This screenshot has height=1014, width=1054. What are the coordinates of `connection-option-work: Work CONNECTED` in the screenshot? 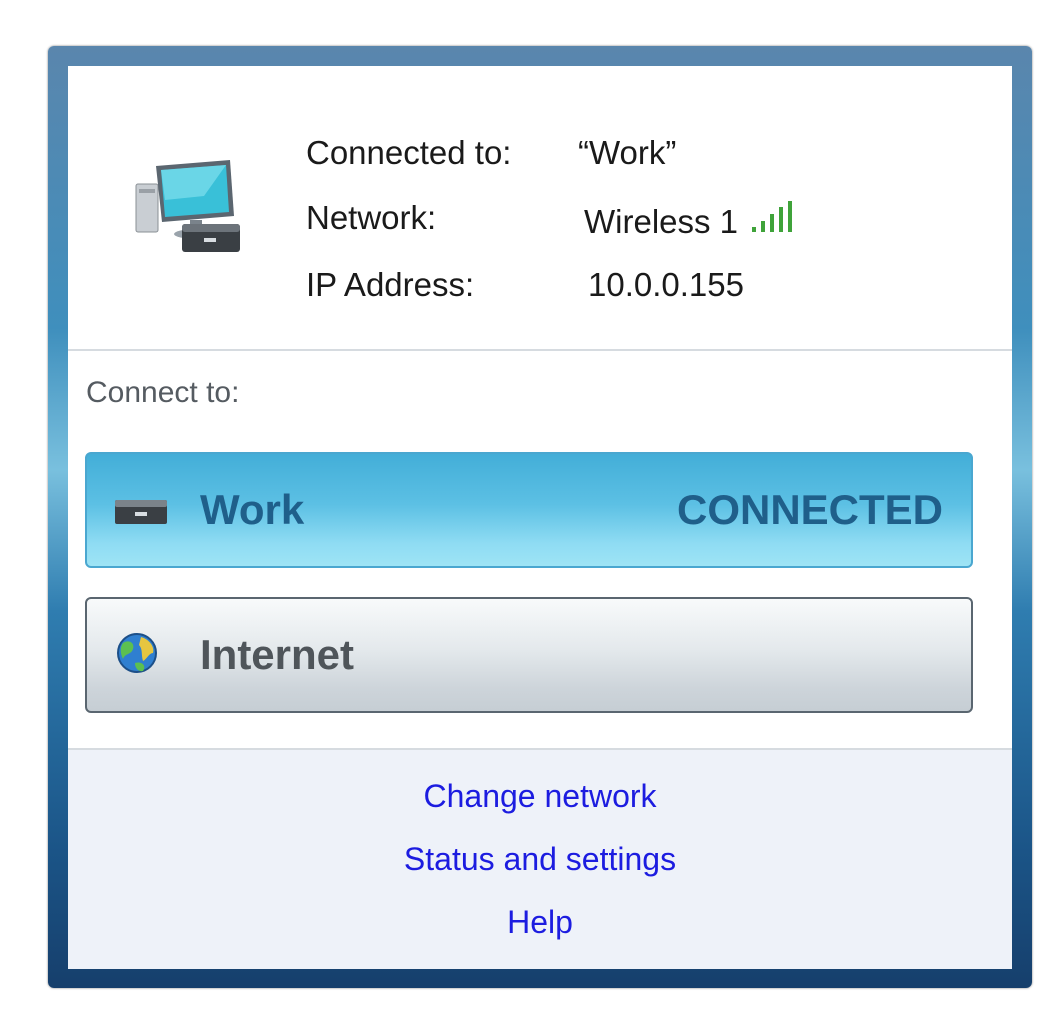 It's located at (529, 510).